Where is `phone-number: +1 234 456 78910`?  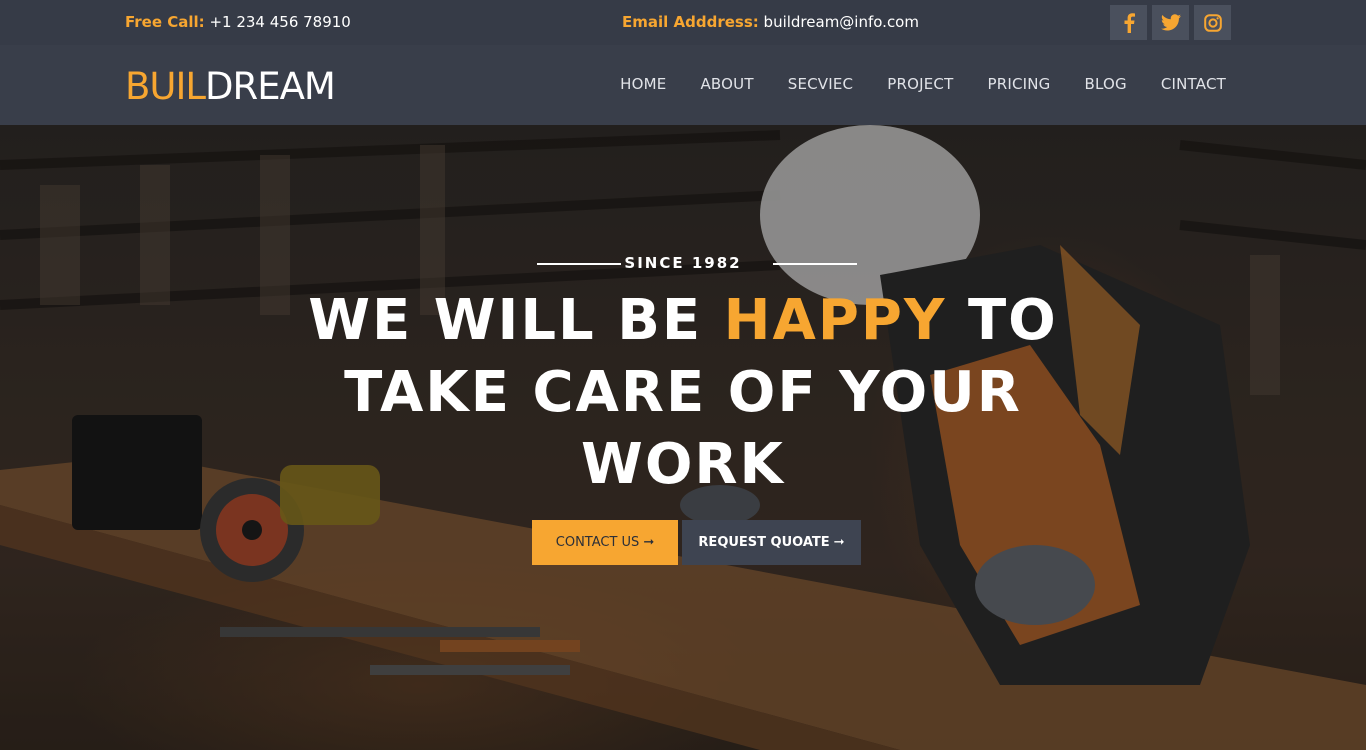
phone-number: +1 234 456 78910 is located at coordinates (279, 22).